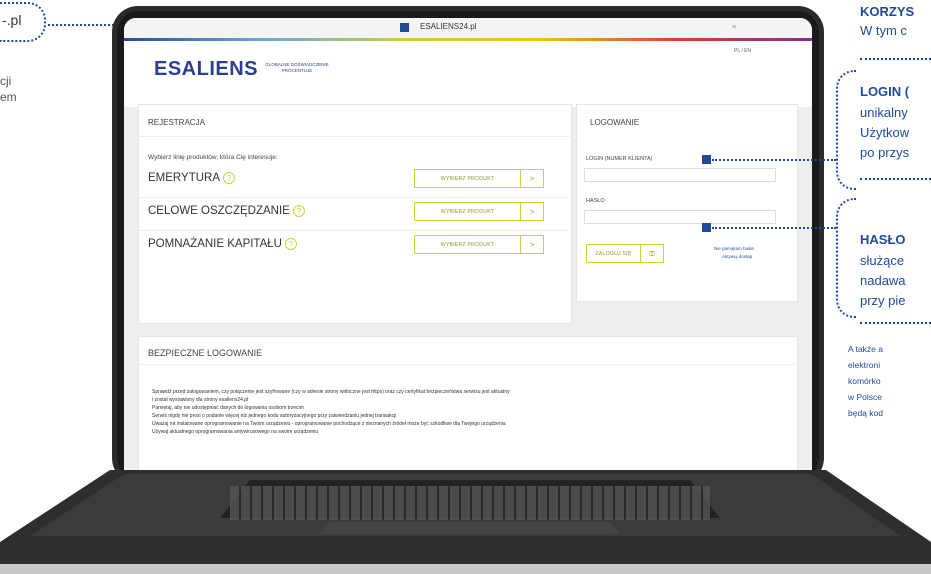  I want to click on password-callout-bracket, so click(846, 258).